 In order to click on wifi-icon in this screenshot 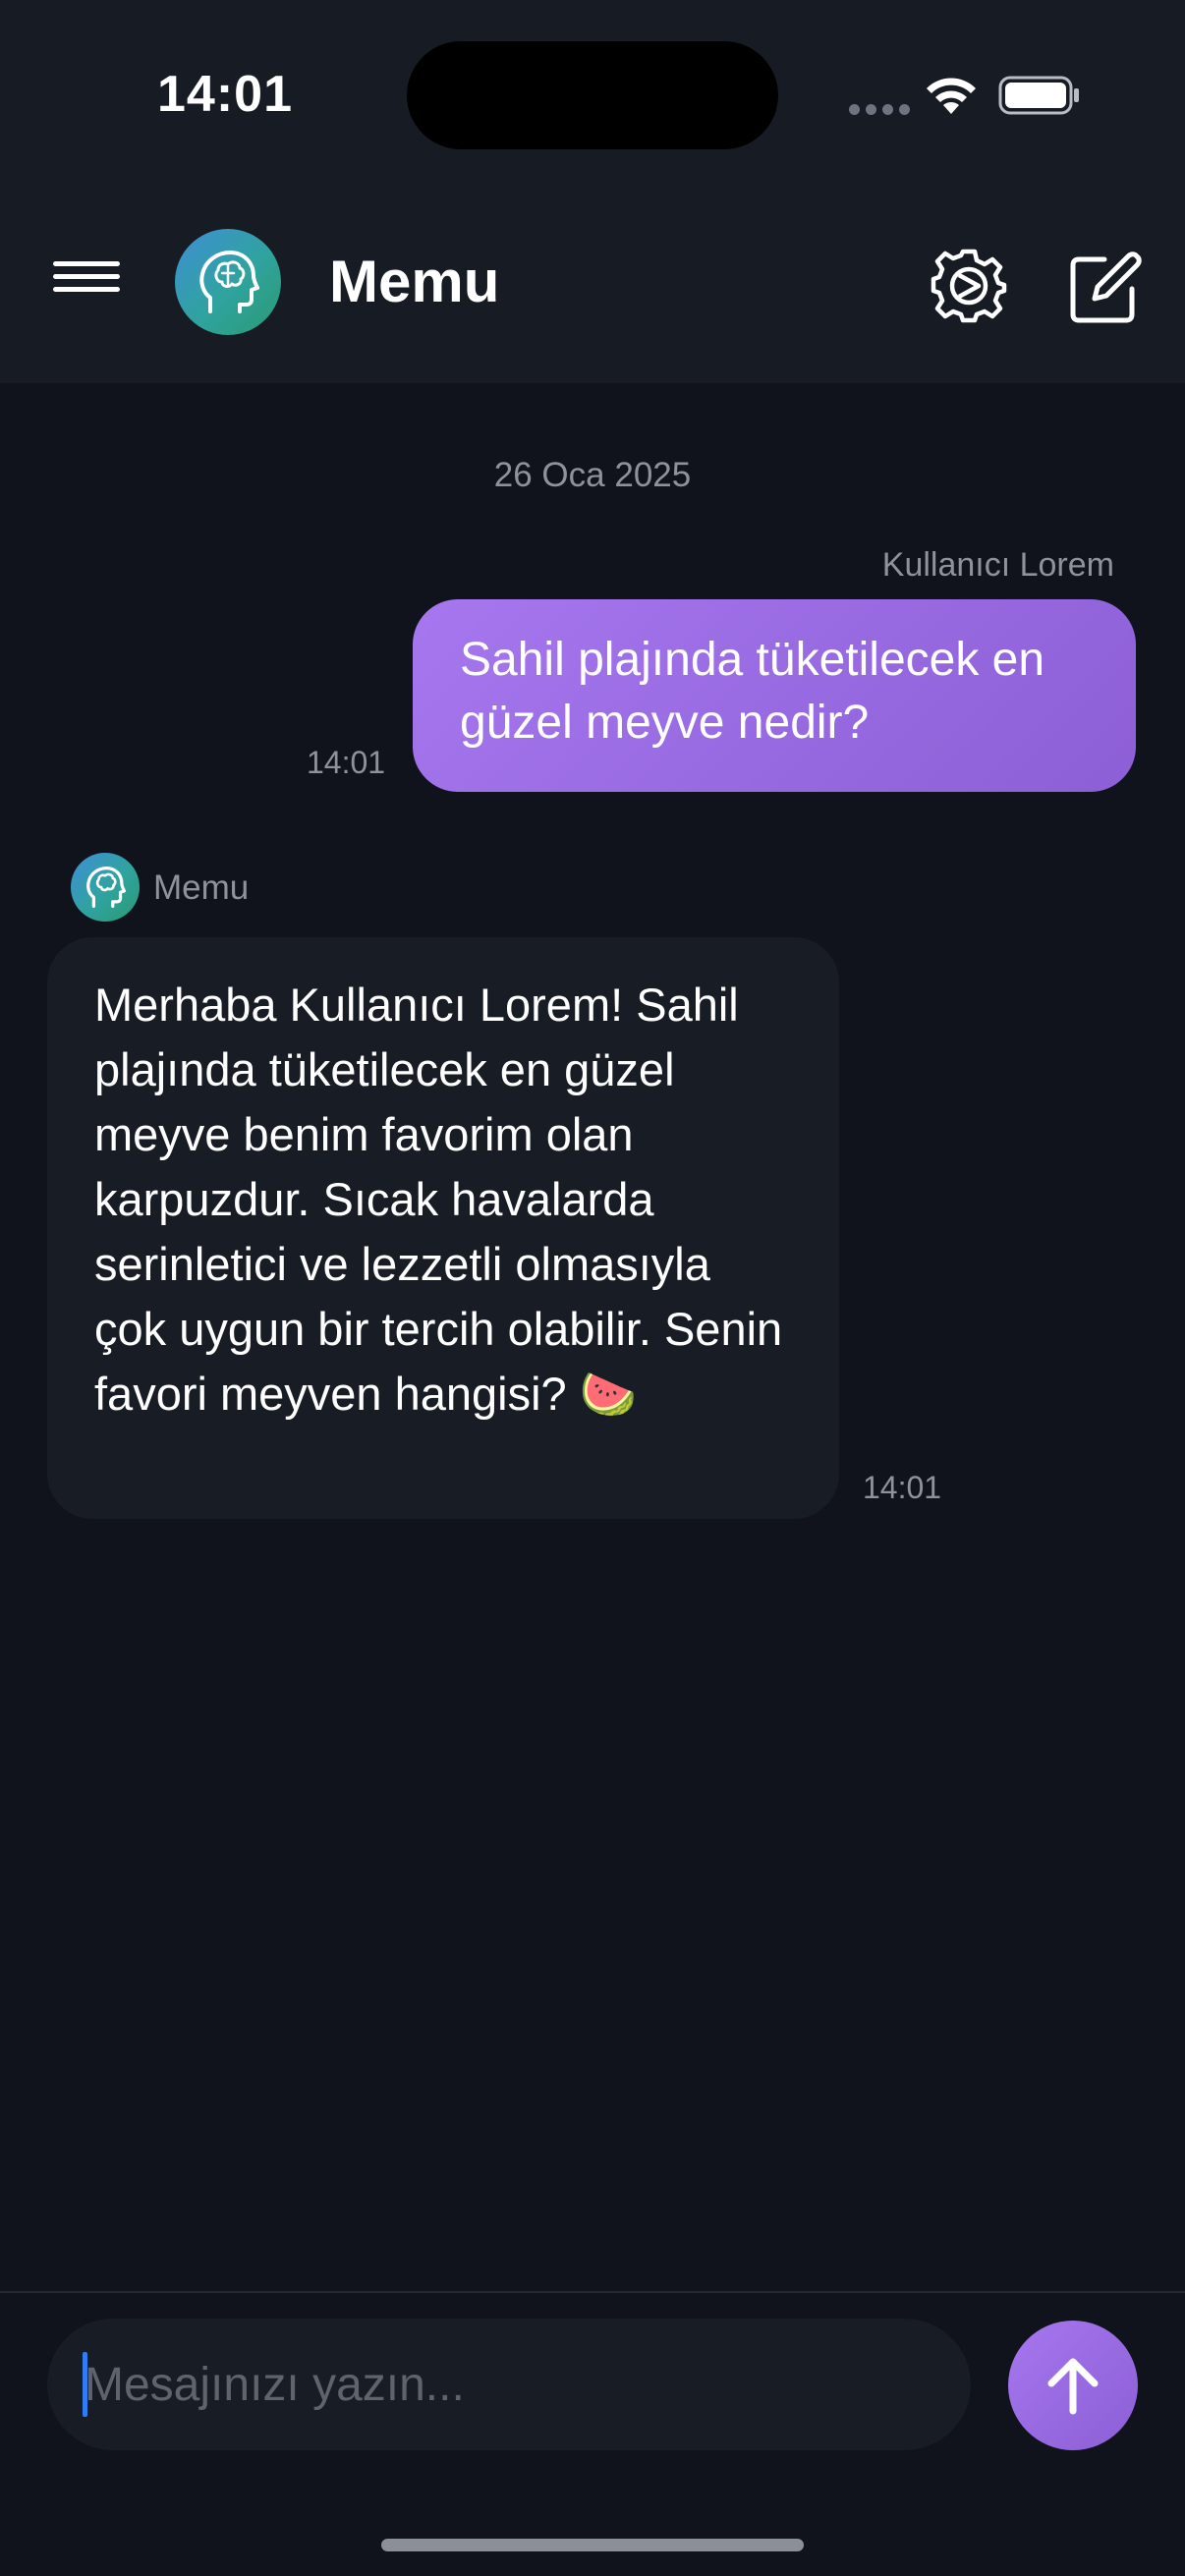, I will do `click(952, 96)`.